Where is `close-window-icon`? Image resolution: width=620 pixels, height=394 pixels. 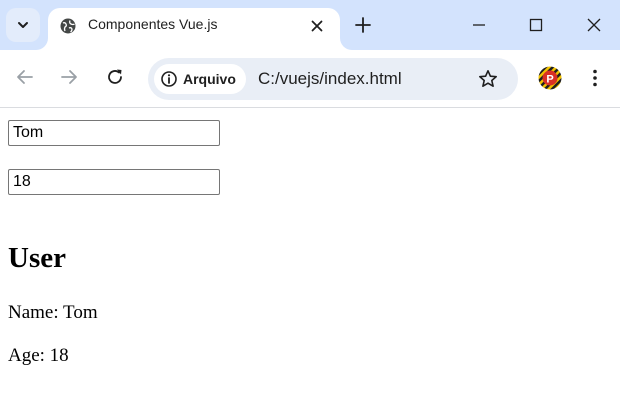
close-window-icon is located at coordinates (594, 25).